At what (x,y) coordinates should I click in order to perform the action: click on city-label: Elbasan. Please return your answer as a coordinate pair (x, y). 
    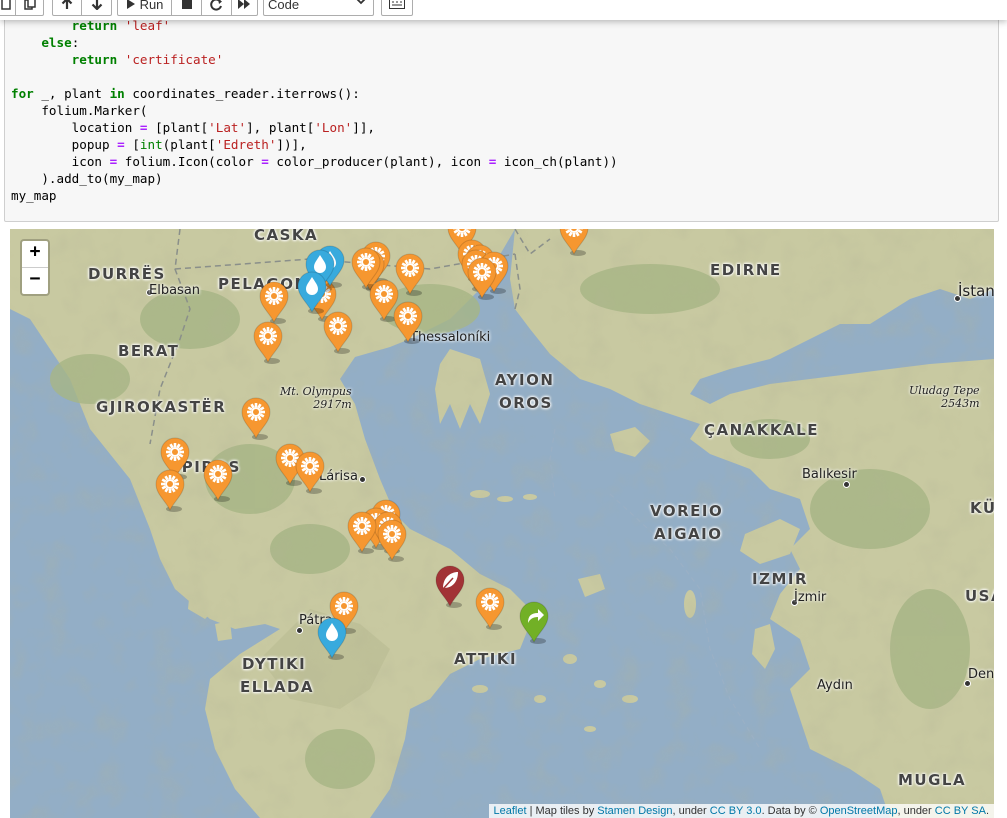
    Looking at the image, I should click on (175, 290).